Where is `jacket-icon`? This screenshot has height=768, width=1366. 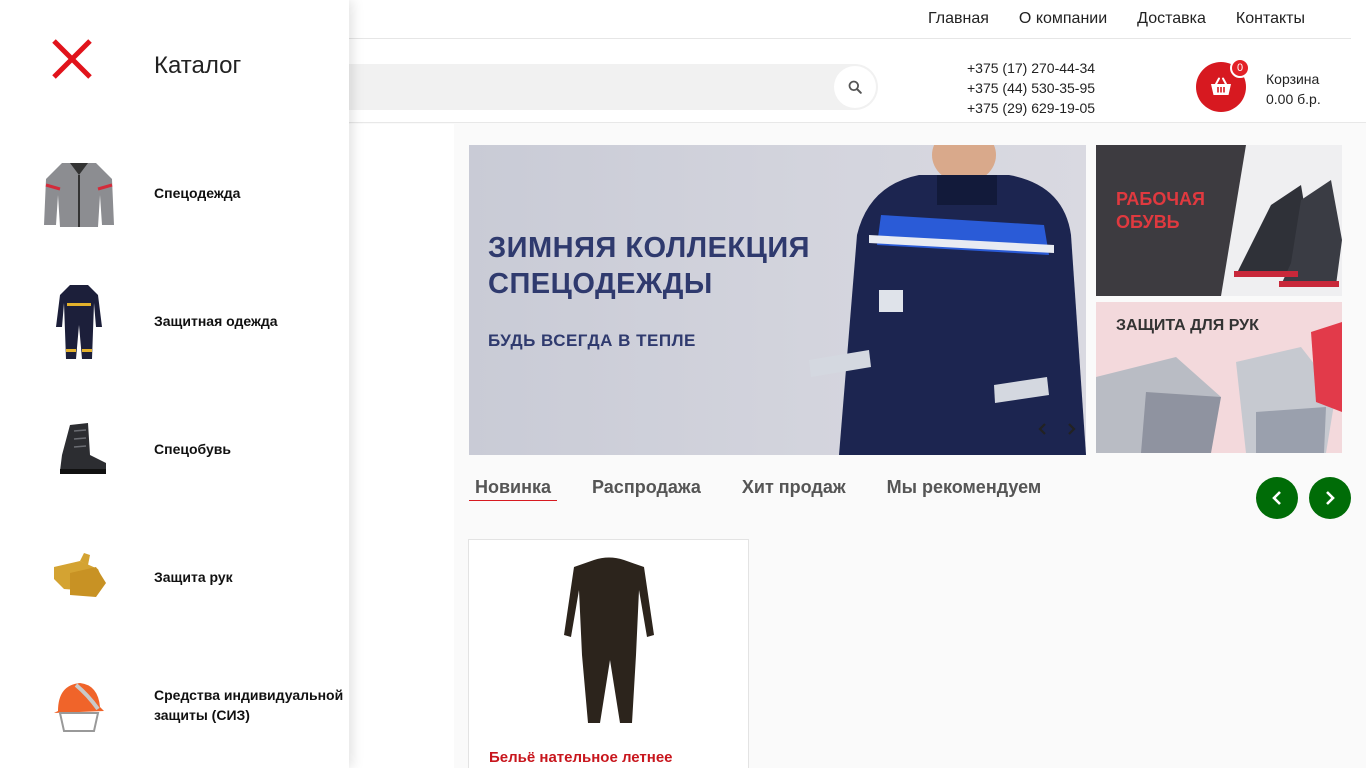 jacket-icon is located at coordinates (79, 195).